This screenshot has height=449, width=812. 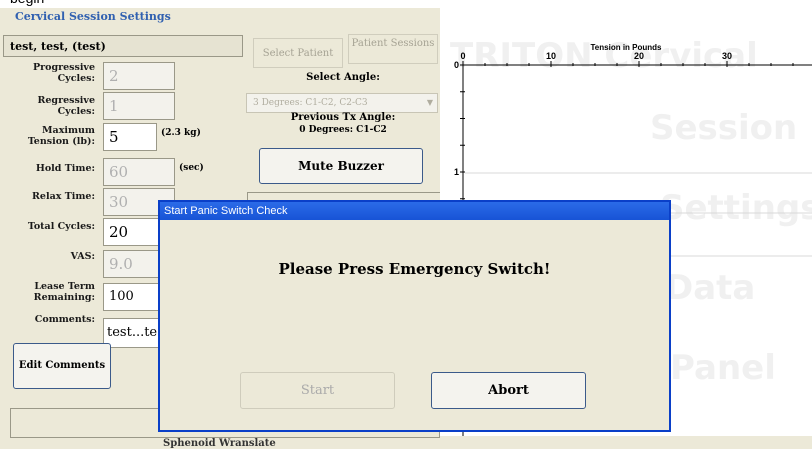 What do you see at coordinates (343, 77) in the screenshot?
I see `select-angle-label: Select Angle:` at bounding box center [343, 77].